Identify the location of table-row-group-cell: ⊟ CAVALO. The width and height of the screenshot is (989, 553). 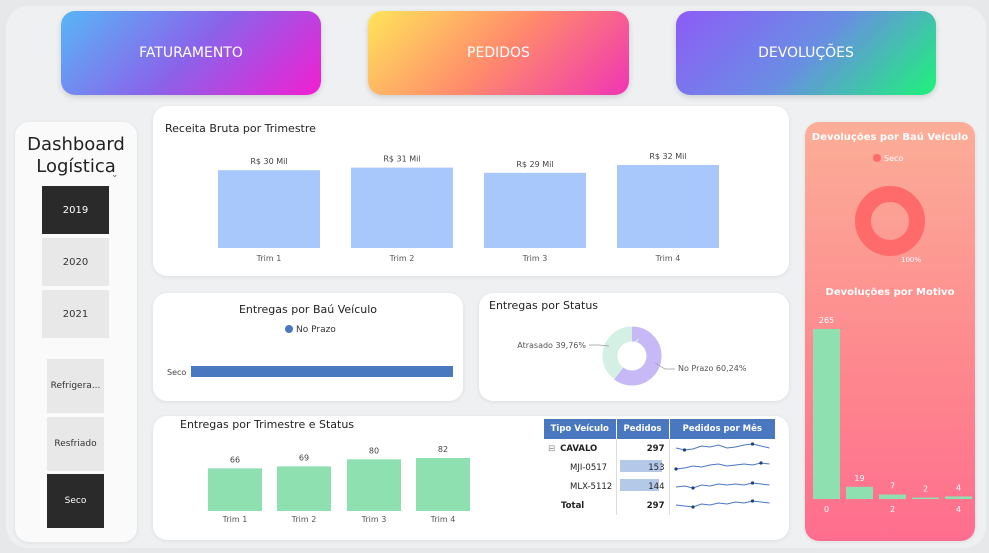
(580, 448).